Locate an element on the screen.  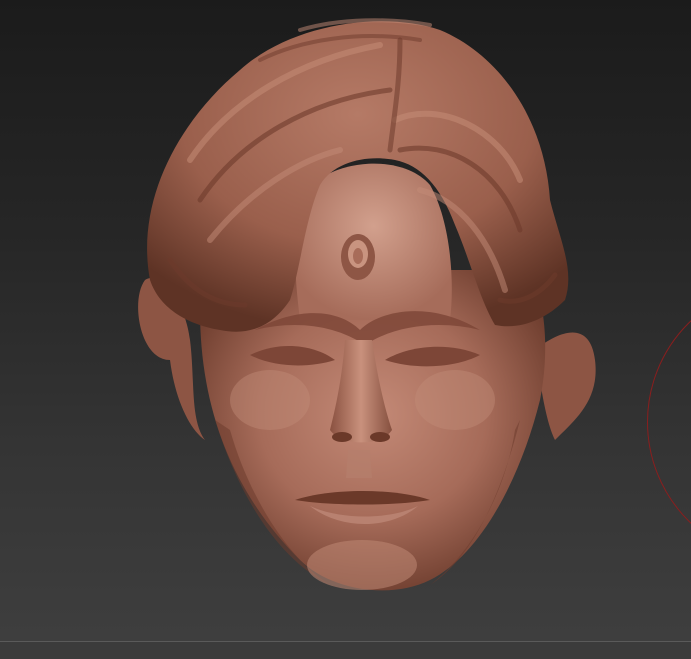
viewport-bottom-edge is located at coordinates (345, 650).